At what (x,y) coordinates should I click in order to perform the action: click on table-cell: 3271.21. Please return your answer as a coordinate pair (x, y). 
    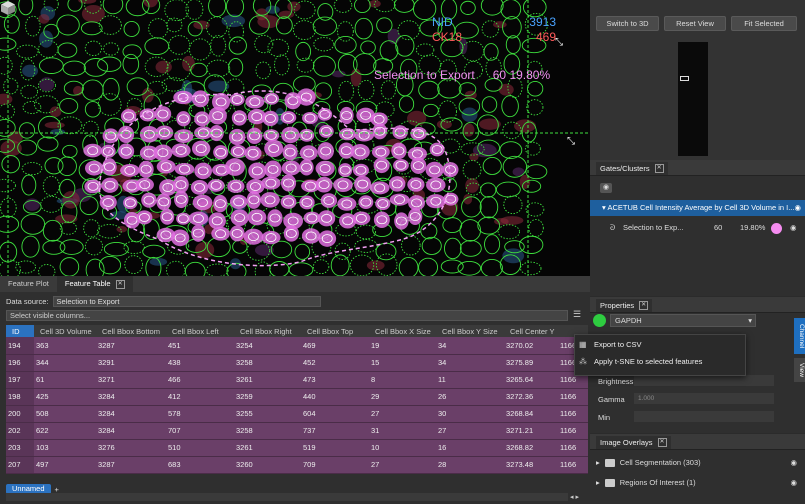
    Looking at the image, I should click on (531, 431).